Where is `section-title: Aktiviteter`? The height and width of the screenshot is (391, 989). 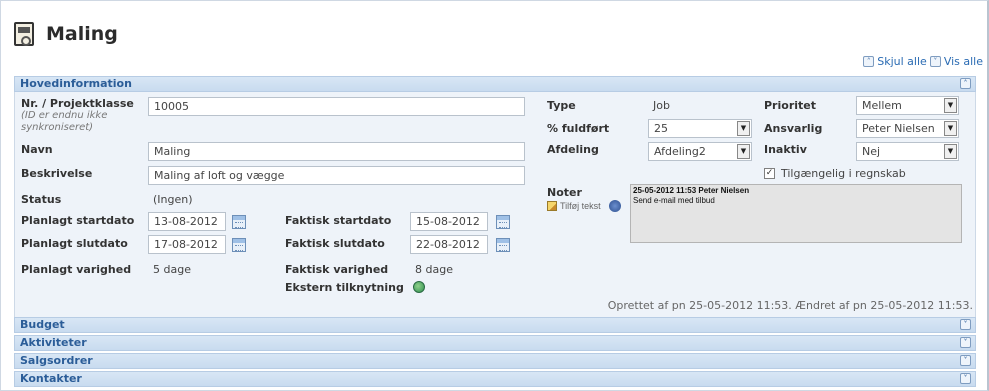 section-title: Aktiviteter is located at coordinates (53, 342).